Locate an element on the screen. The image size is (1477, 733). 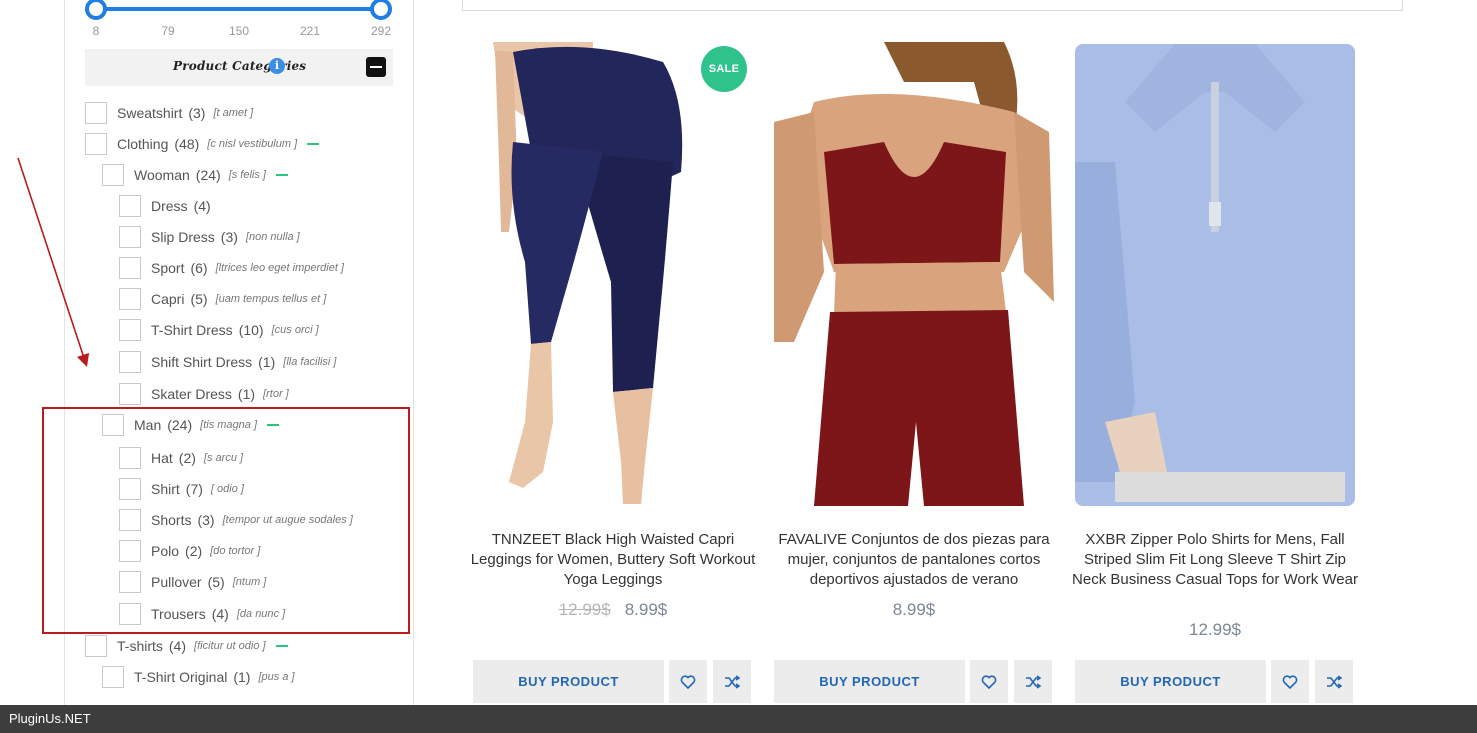
category-item: T-Shirt Dress (10) [cus orci ] is located at coordinates (219, 330).